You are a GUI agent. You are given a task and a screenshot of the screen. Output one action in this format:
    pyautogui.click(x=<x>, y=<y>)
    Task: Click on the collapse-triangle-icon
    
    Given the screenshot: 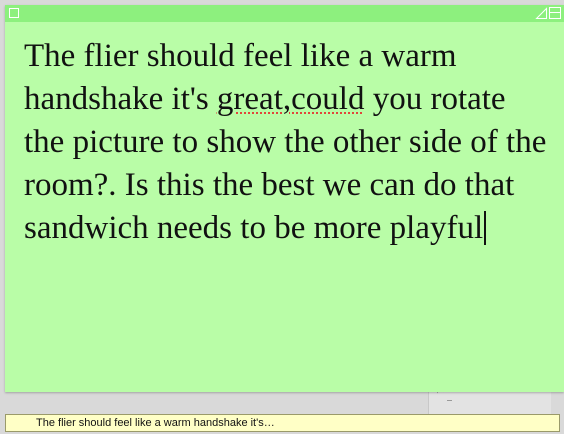 What is the action you would take?
    pyautogui.click(x=541, y=13)
    